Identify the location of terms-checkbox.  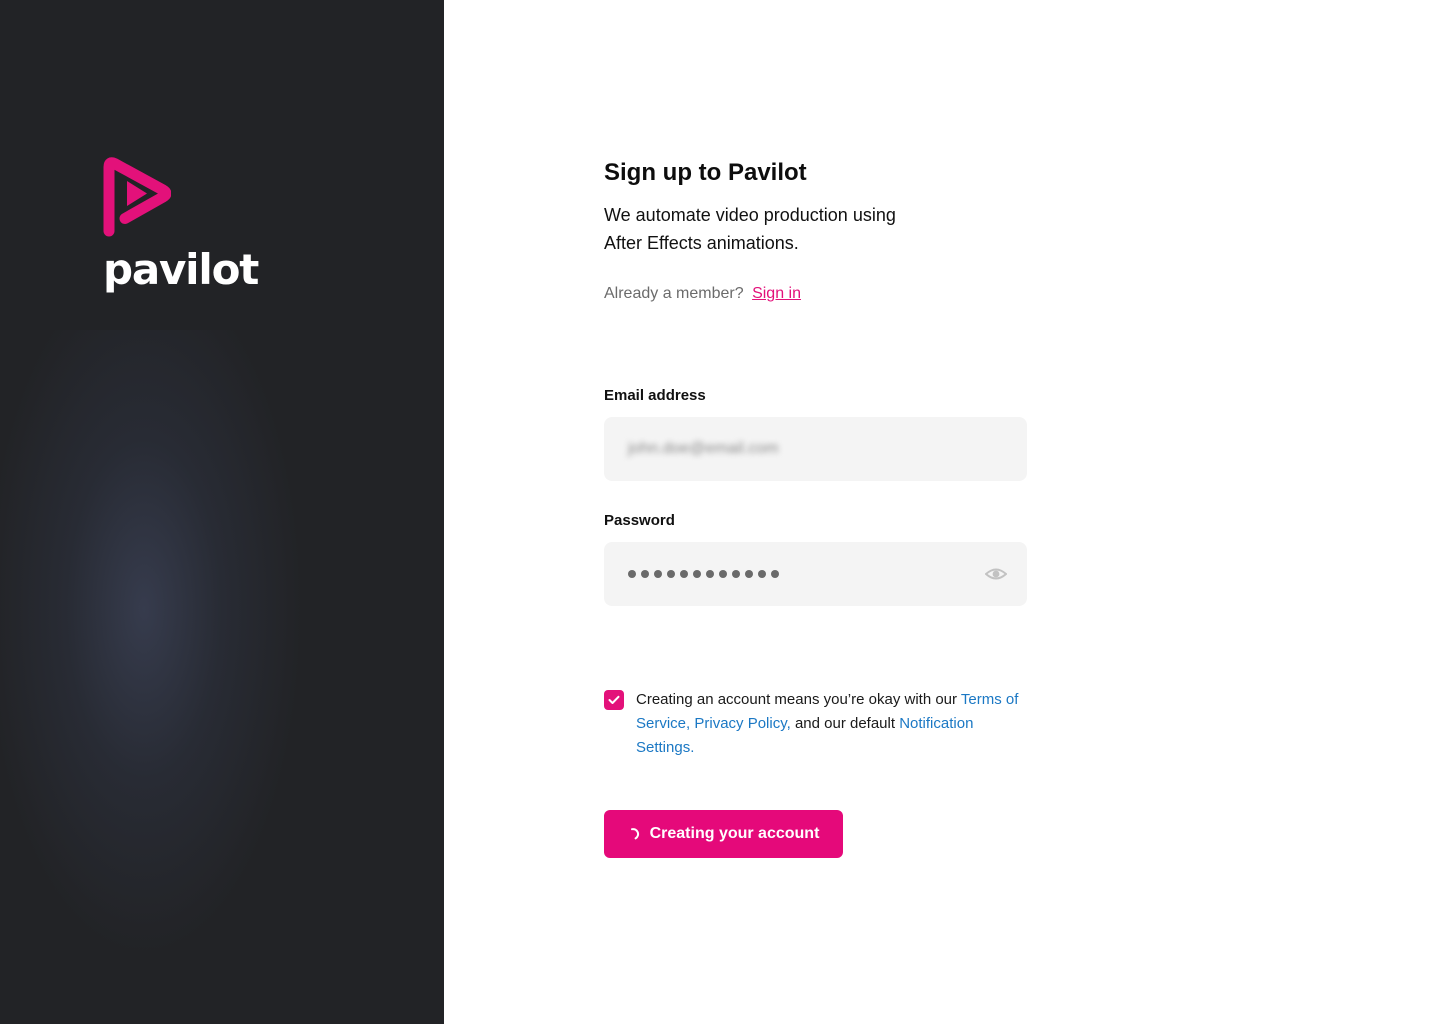
(614, 700).